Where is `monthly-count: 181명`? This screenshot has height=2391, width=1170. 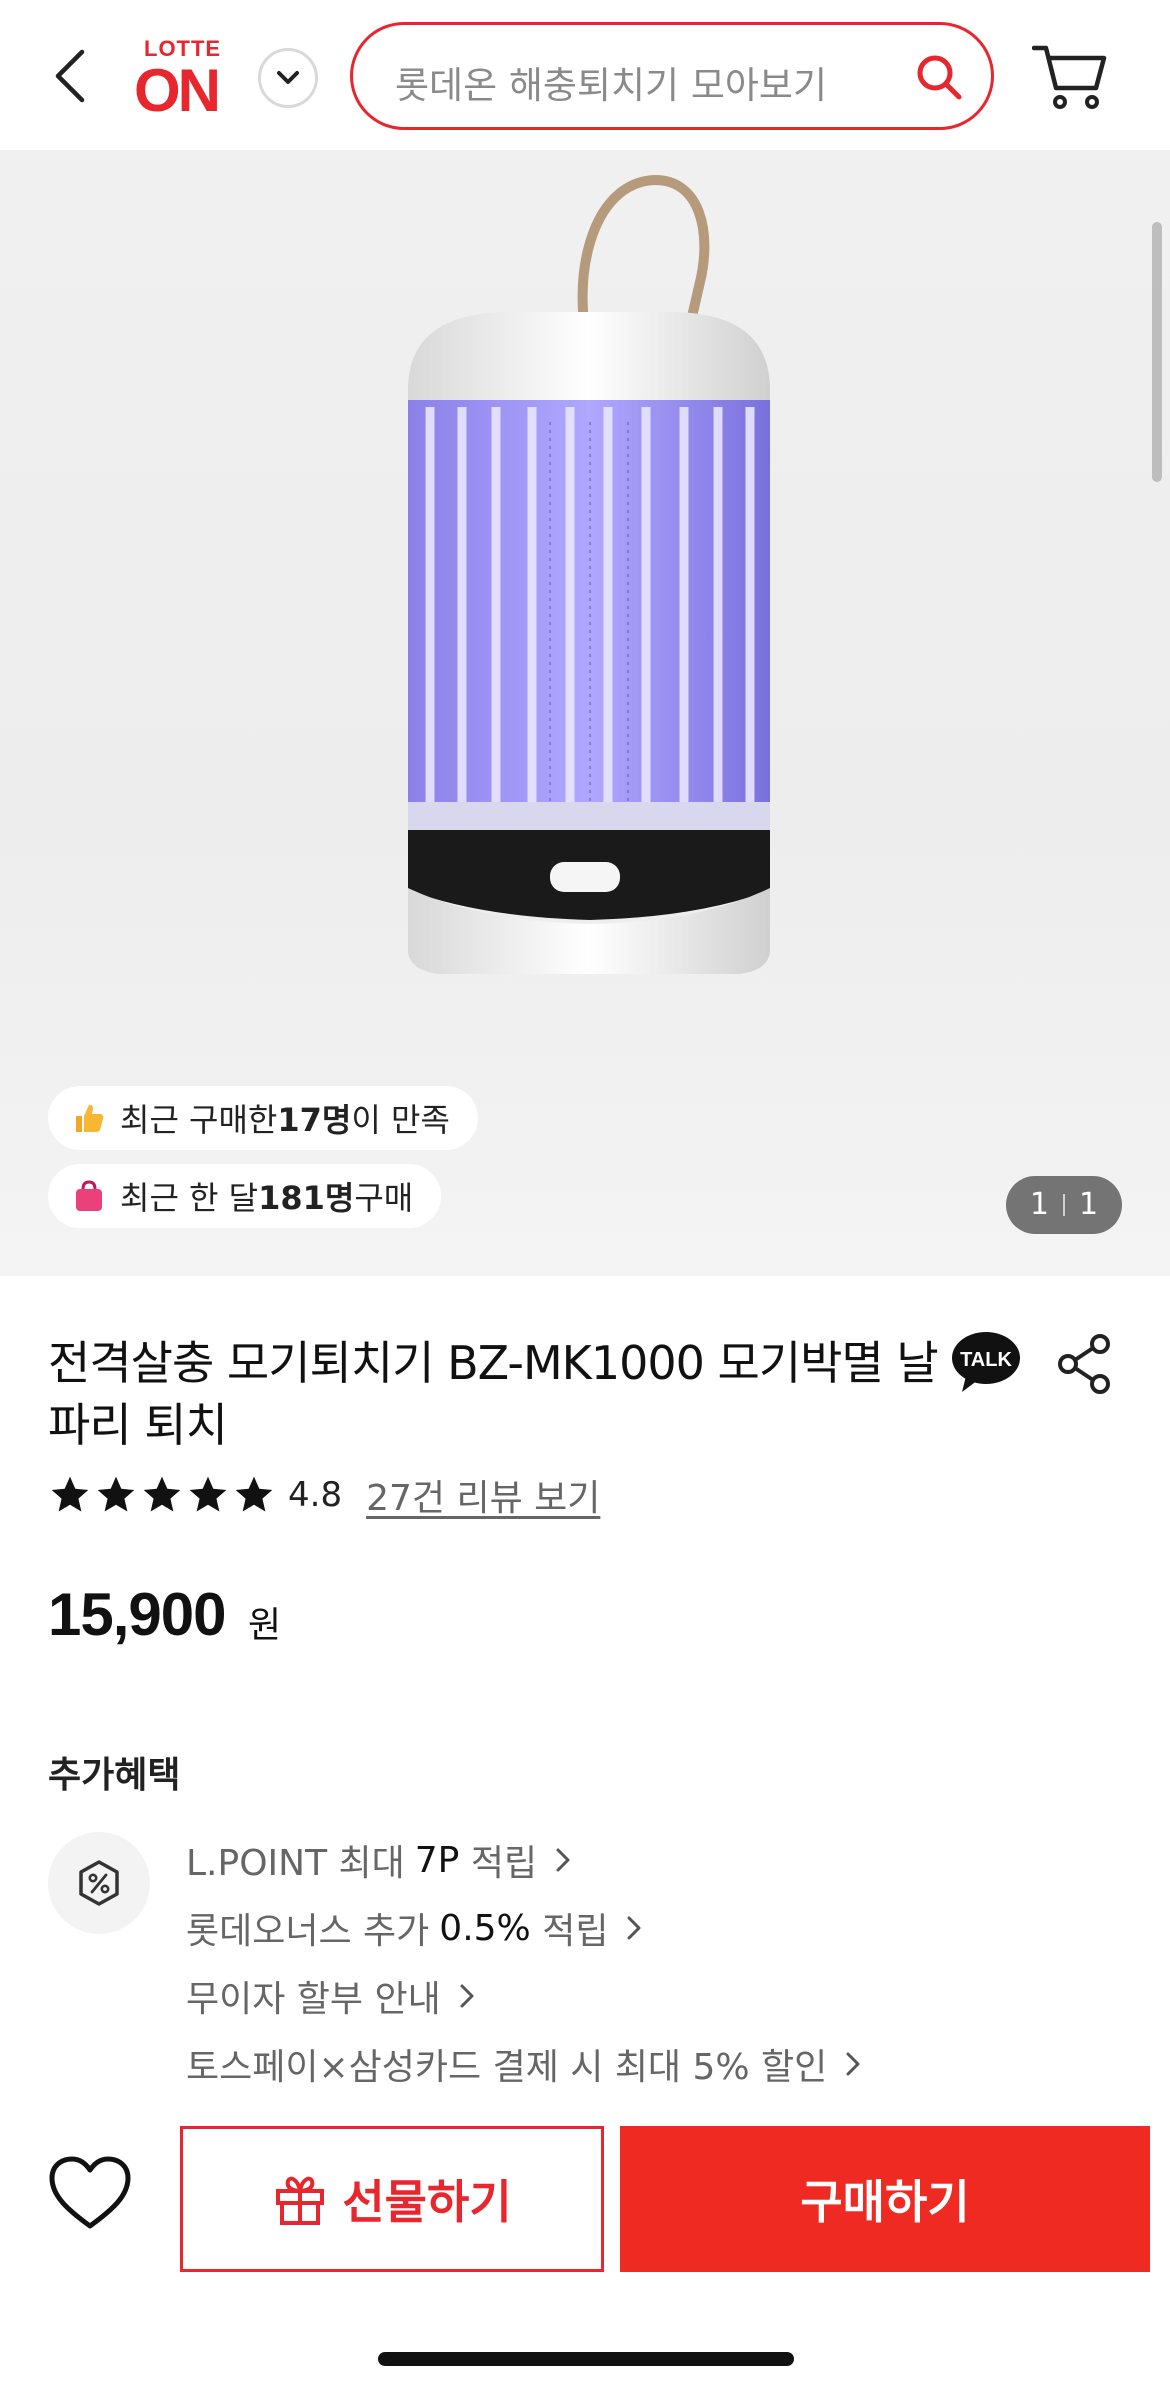
monthly-count: 181명 is located at coordinates (306, 1198).